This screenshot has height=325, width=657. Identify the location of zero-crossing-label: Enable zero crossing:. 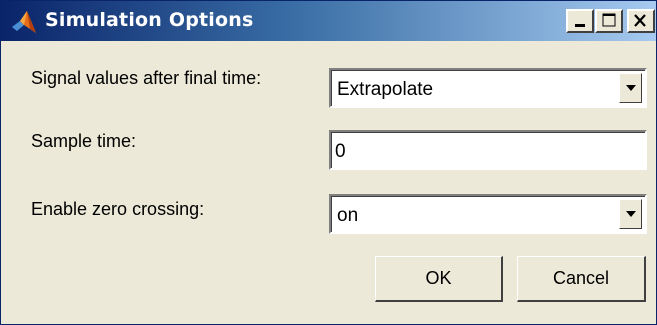
(118, 209).